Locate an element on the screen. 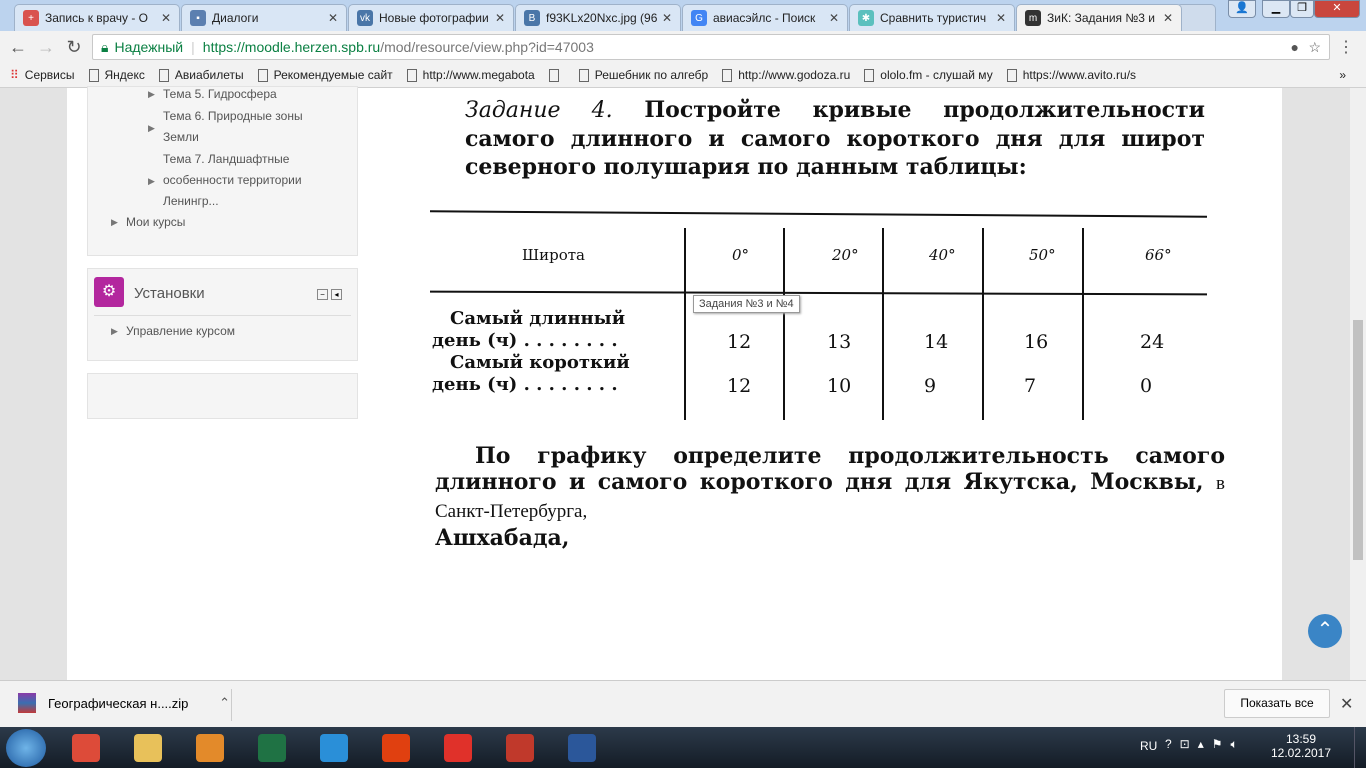 This screenshot has height=768, width=1366. close-window-button: ✕ is located at coordinates (1337, 9).